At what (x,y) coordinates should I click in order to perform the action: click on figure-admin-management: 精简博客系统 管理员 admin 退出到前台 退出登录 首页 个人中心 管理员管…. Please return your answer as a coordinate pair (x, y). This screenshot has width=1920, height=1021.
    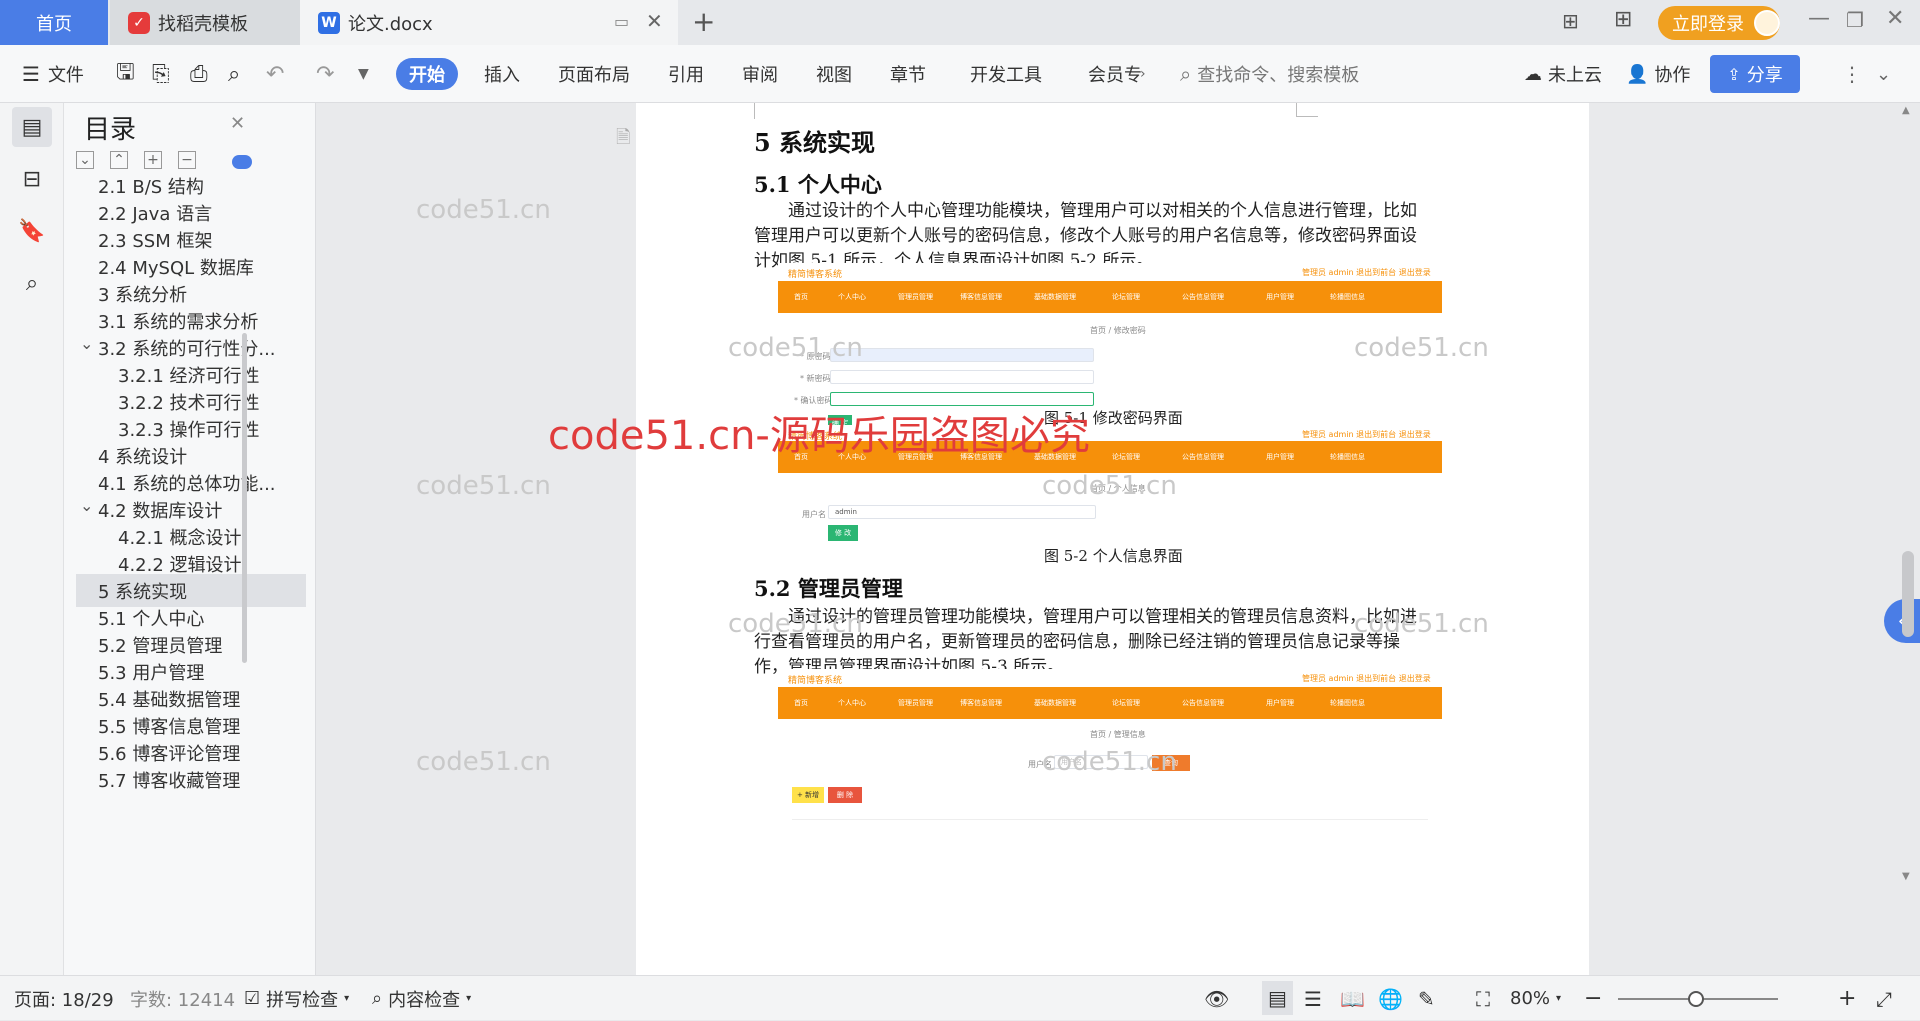
    Looking at the image, I should click on (1110, 822).